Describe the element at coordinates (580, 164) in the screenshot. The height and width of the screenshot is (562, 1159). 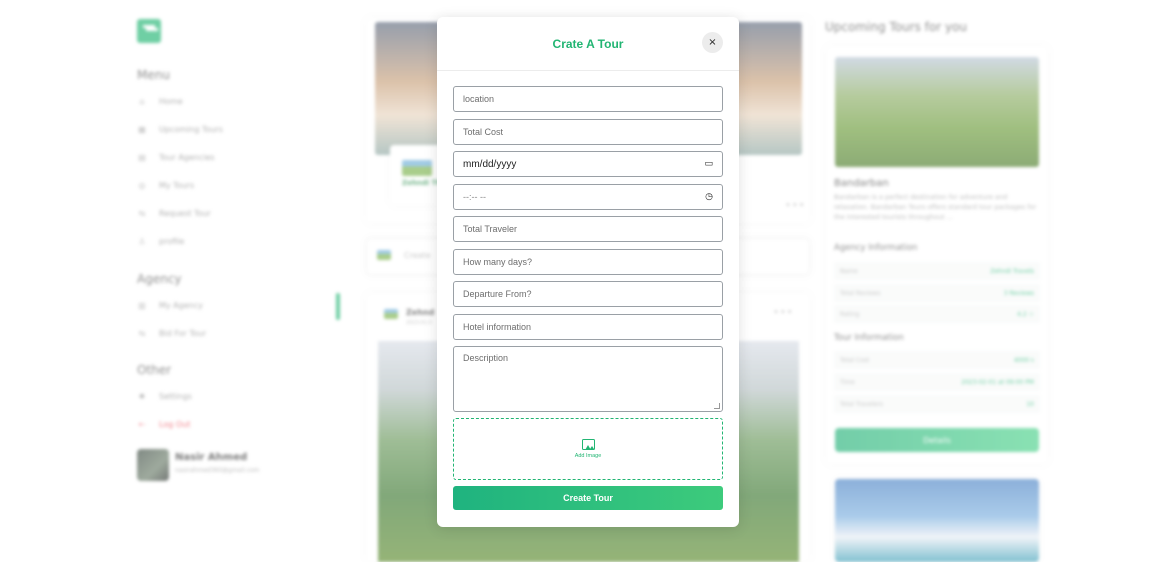
I see `date-input: mm/dd/yyyy` at that location.